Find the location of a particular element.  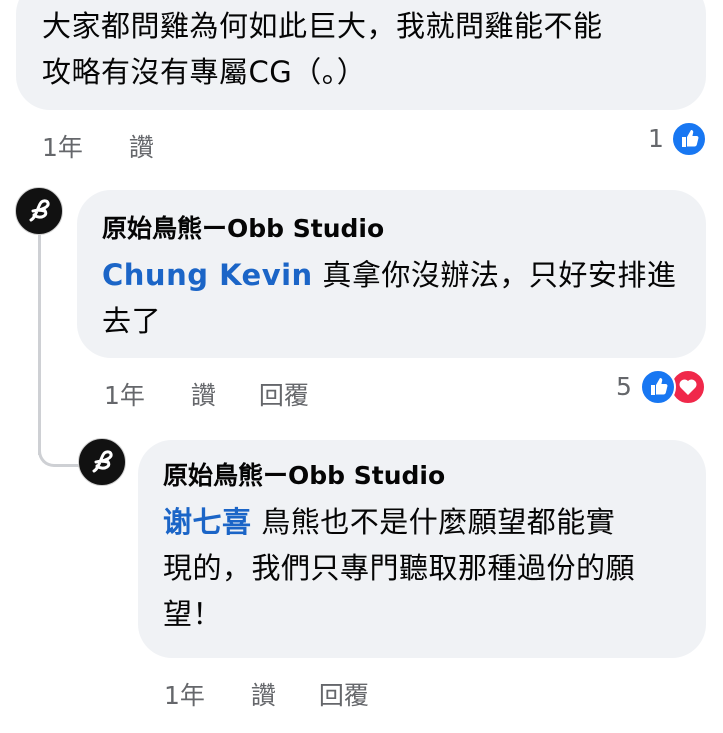

reaction-count: 5 is located at coordinates (624, 386).